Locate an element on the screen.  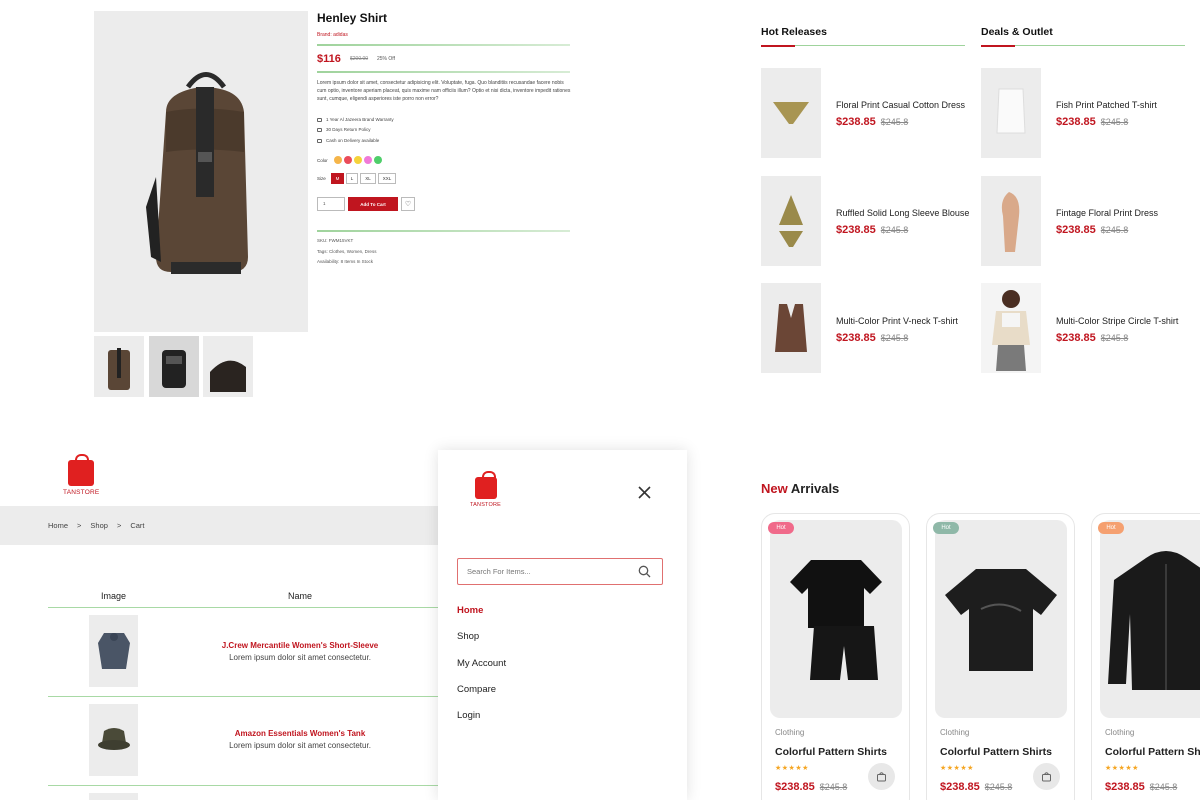
menu-item-my-account: My Account is located at coordinates (481, 663).